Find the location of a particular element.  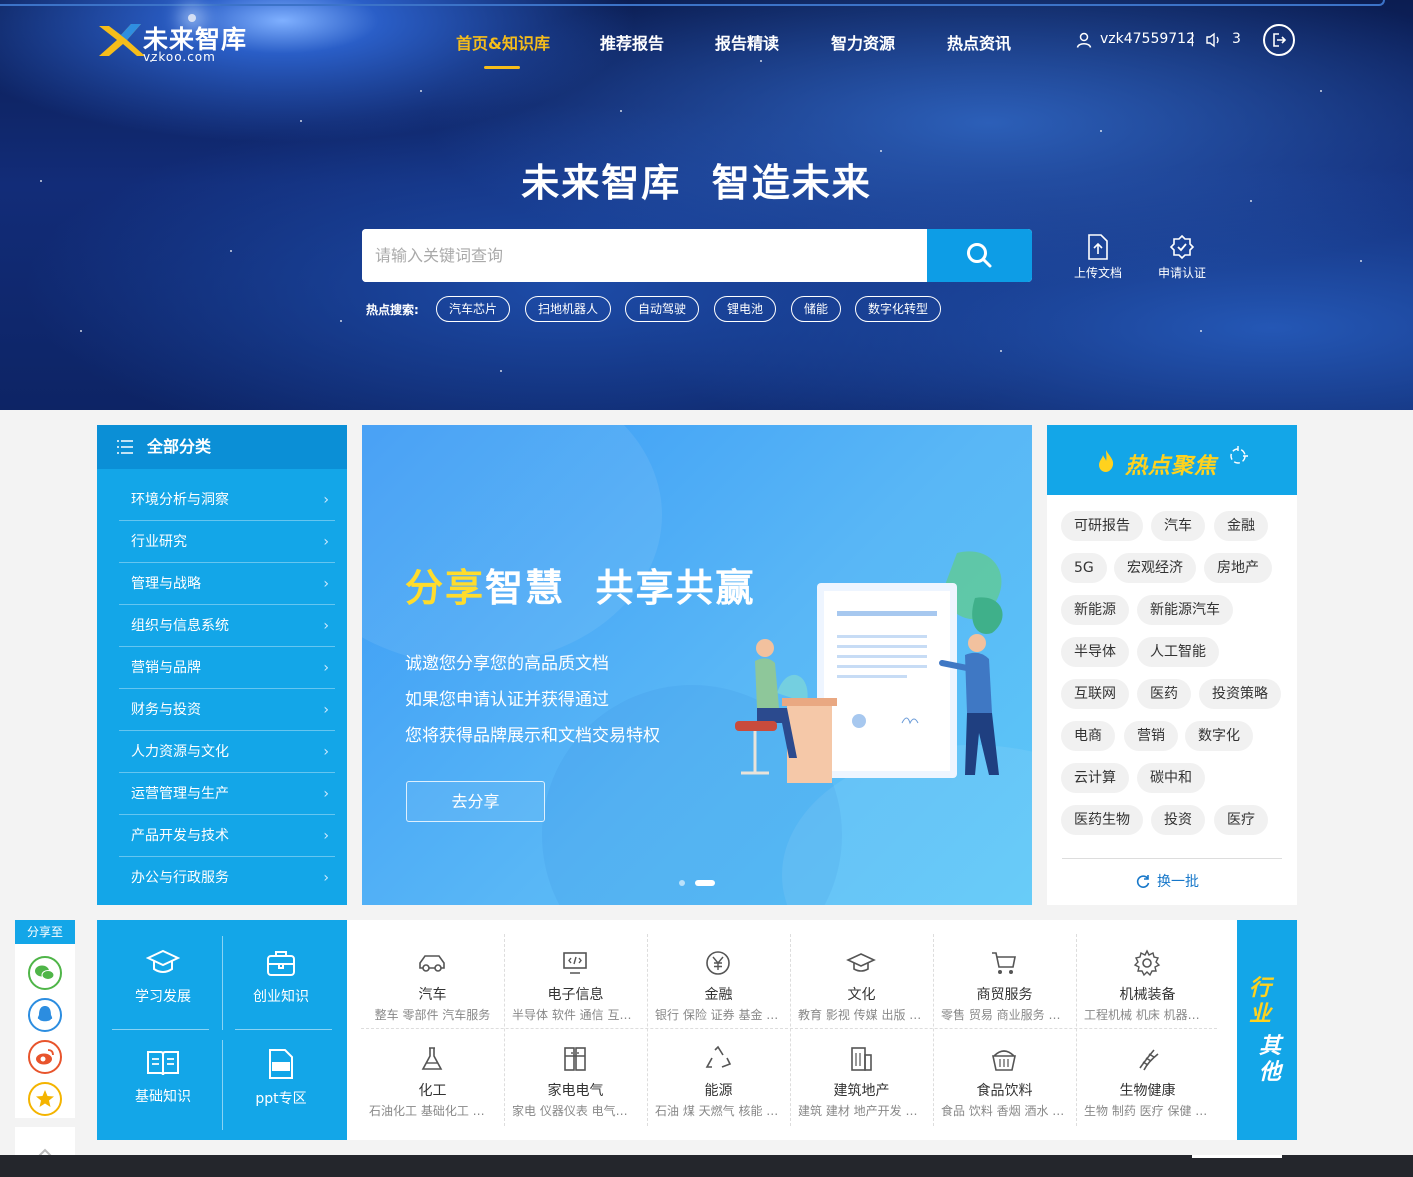

category-item-label: 办公与行政服务 is located at coordinates (180, 878).